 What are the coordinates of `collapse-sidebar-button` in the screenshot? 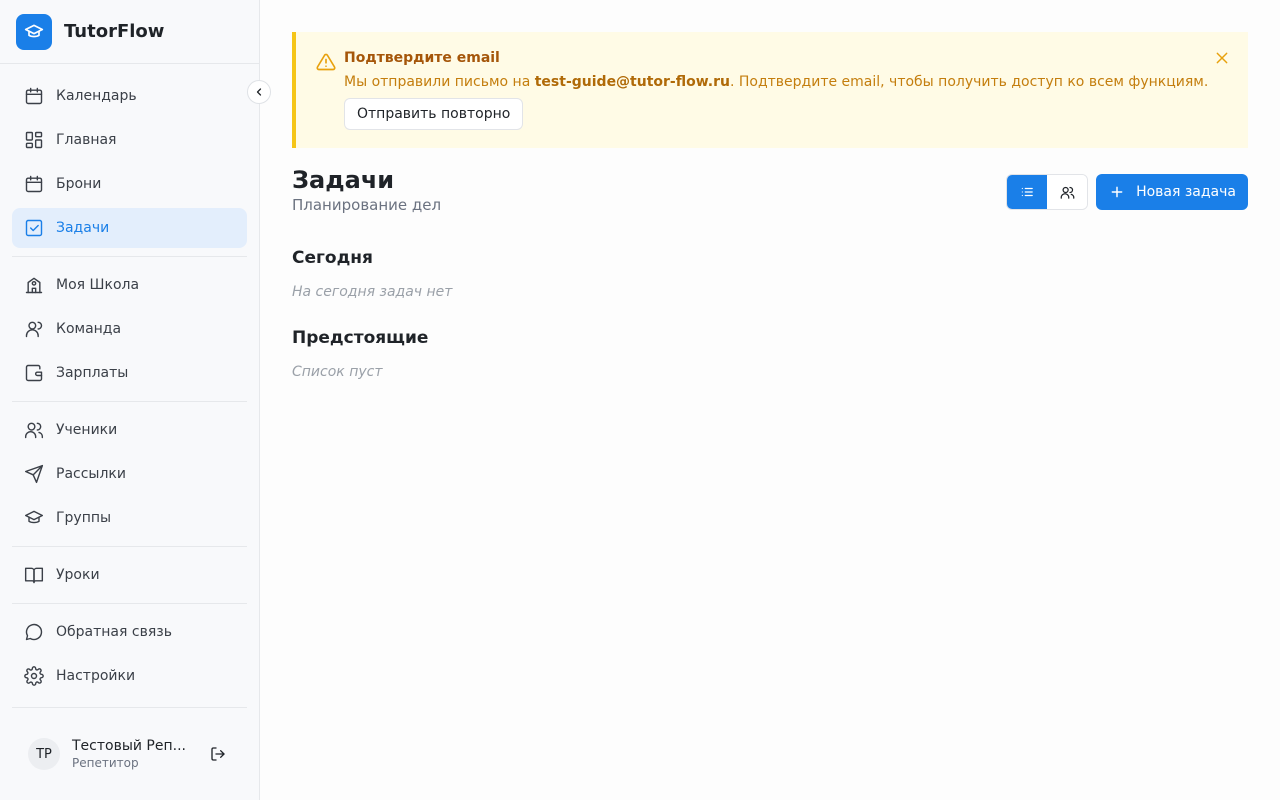 It's located at (259, 92).